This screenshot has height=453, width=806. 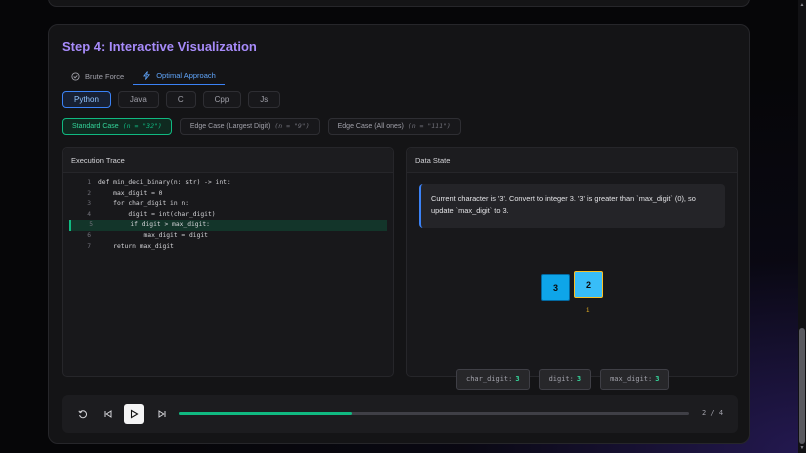 I want to click on skip-back-icon, so click(x=108, y=414).